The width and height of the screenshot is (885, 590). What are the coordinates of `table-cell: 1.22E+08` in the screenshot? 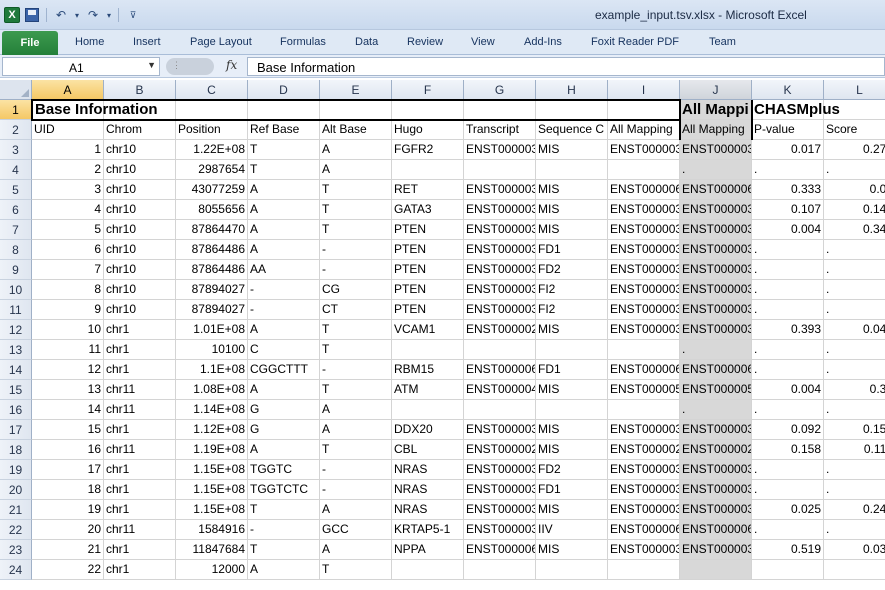 It's located at (212, 150).